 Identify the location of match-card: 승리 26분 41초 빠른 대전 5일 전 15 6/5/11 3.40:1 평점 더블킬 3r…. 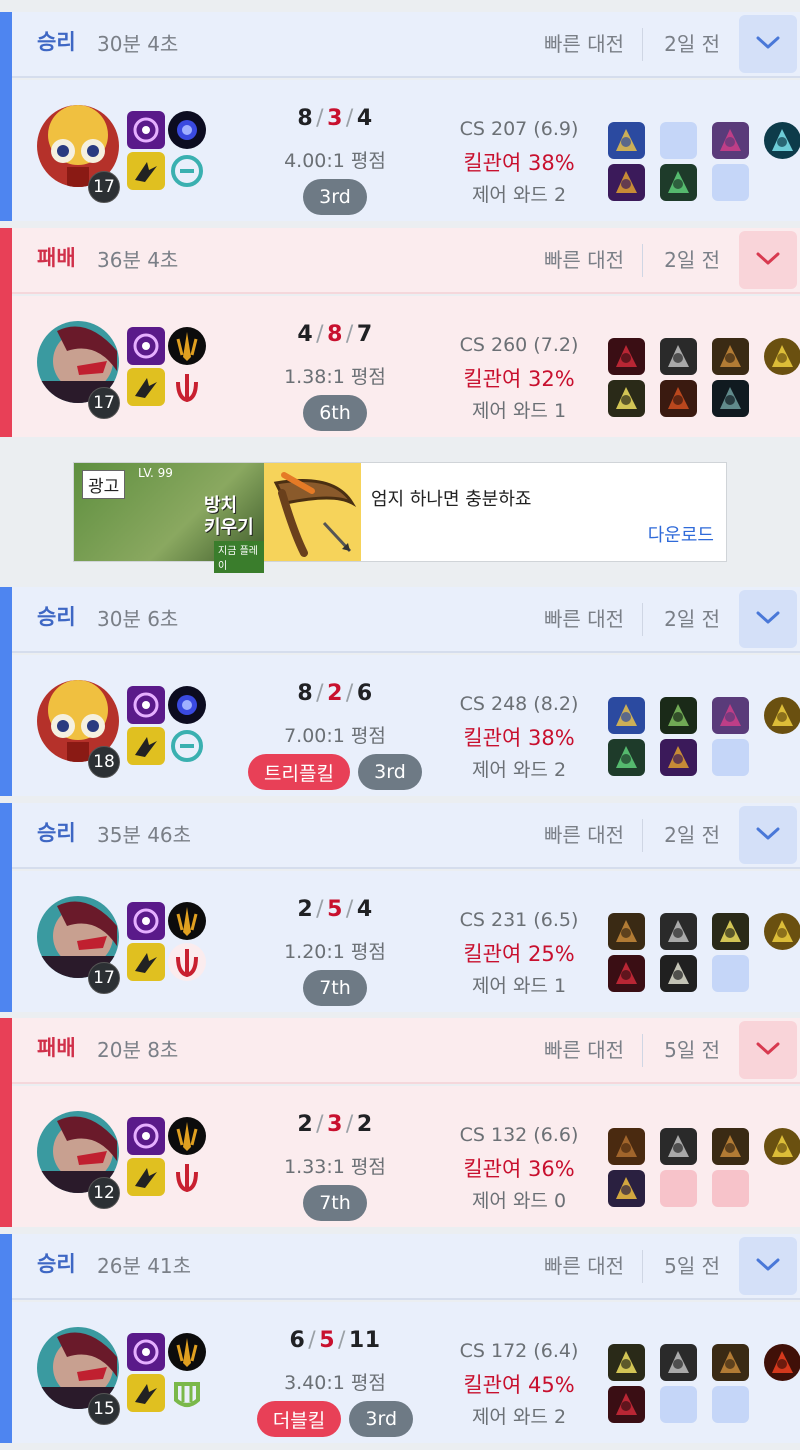
(400, 1338).